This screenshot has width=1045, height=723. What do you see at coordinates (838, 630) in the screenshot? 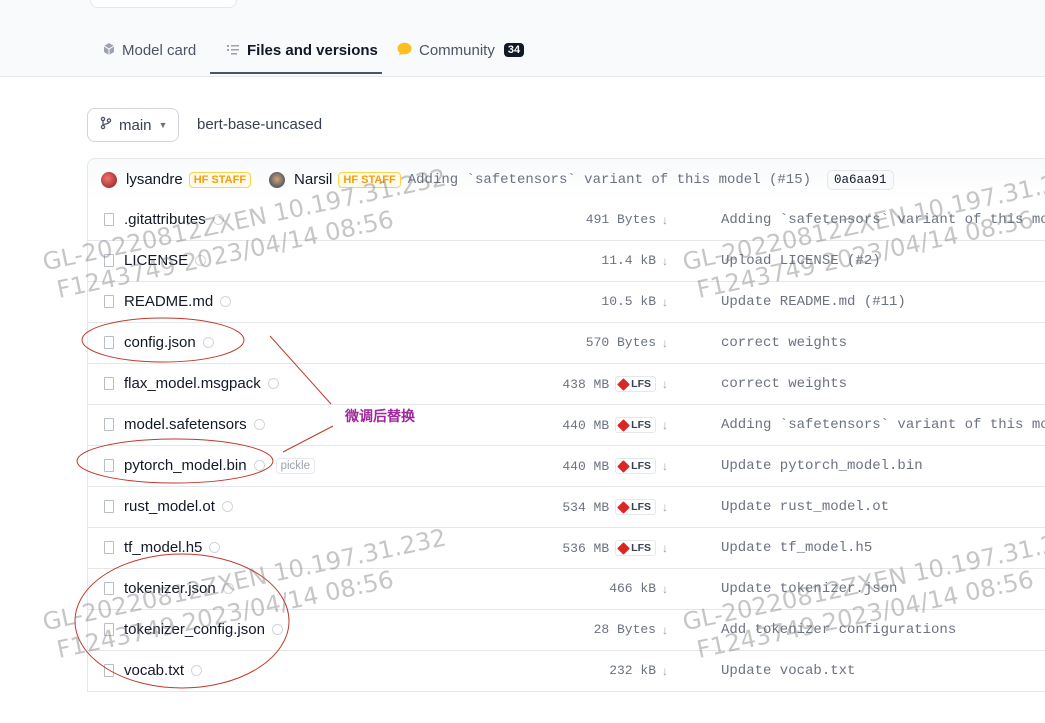
I see `file-commit-message-link: Add tokenizer configurations` at bounding box center [838, 630].